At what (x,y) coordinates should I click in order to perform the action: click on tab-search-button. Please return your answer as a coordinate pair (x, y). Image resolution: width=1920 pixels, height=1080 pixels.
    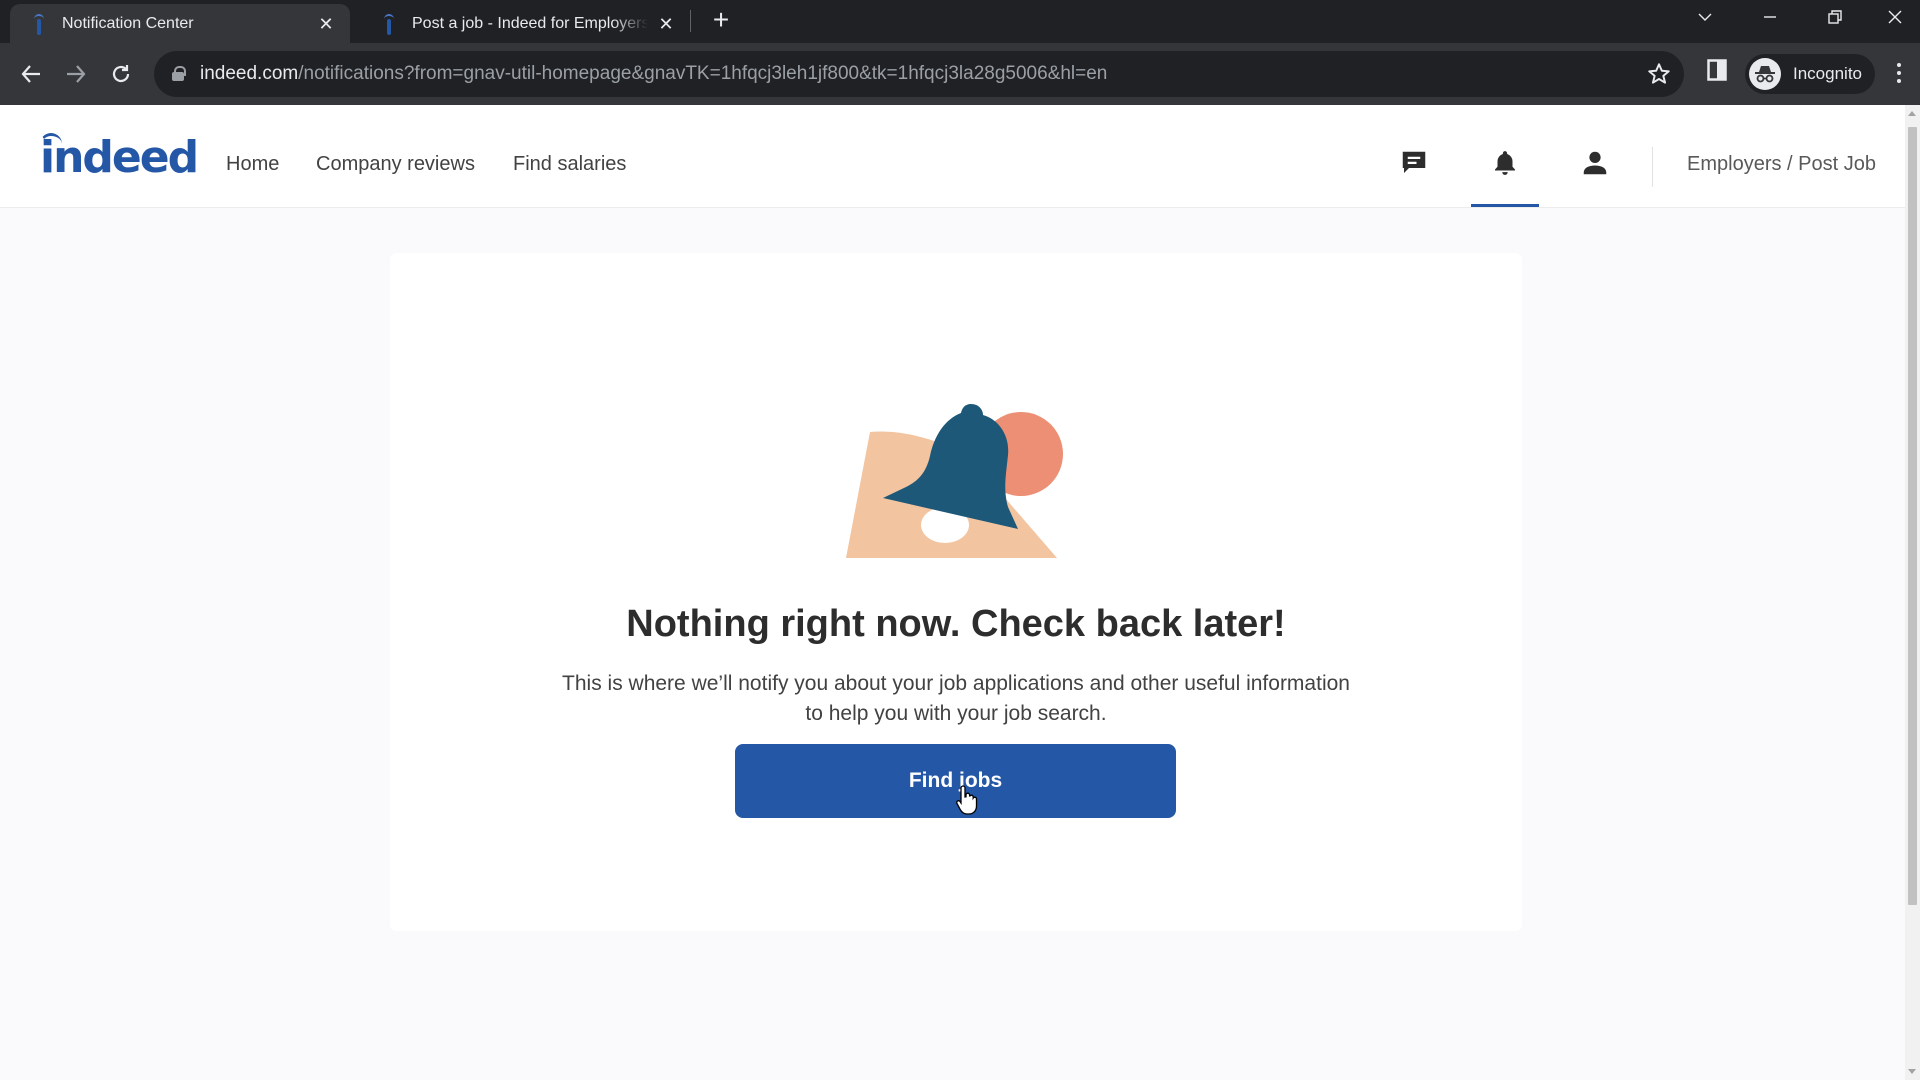
    Looking at the image, I should click on (1705, 17).